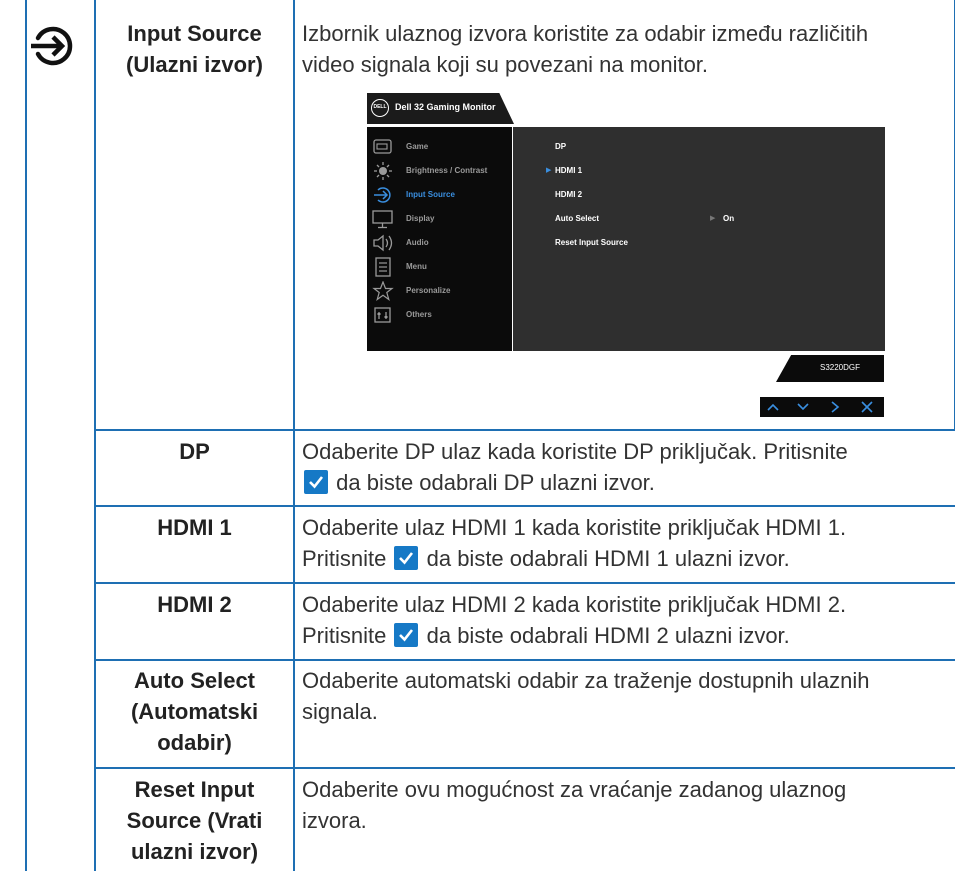 This screenshot has width=955, height=871. What do you see at coordinates (26, 435) in the screenshot?
I see `table-border-left` at bounding box center [26, 435].